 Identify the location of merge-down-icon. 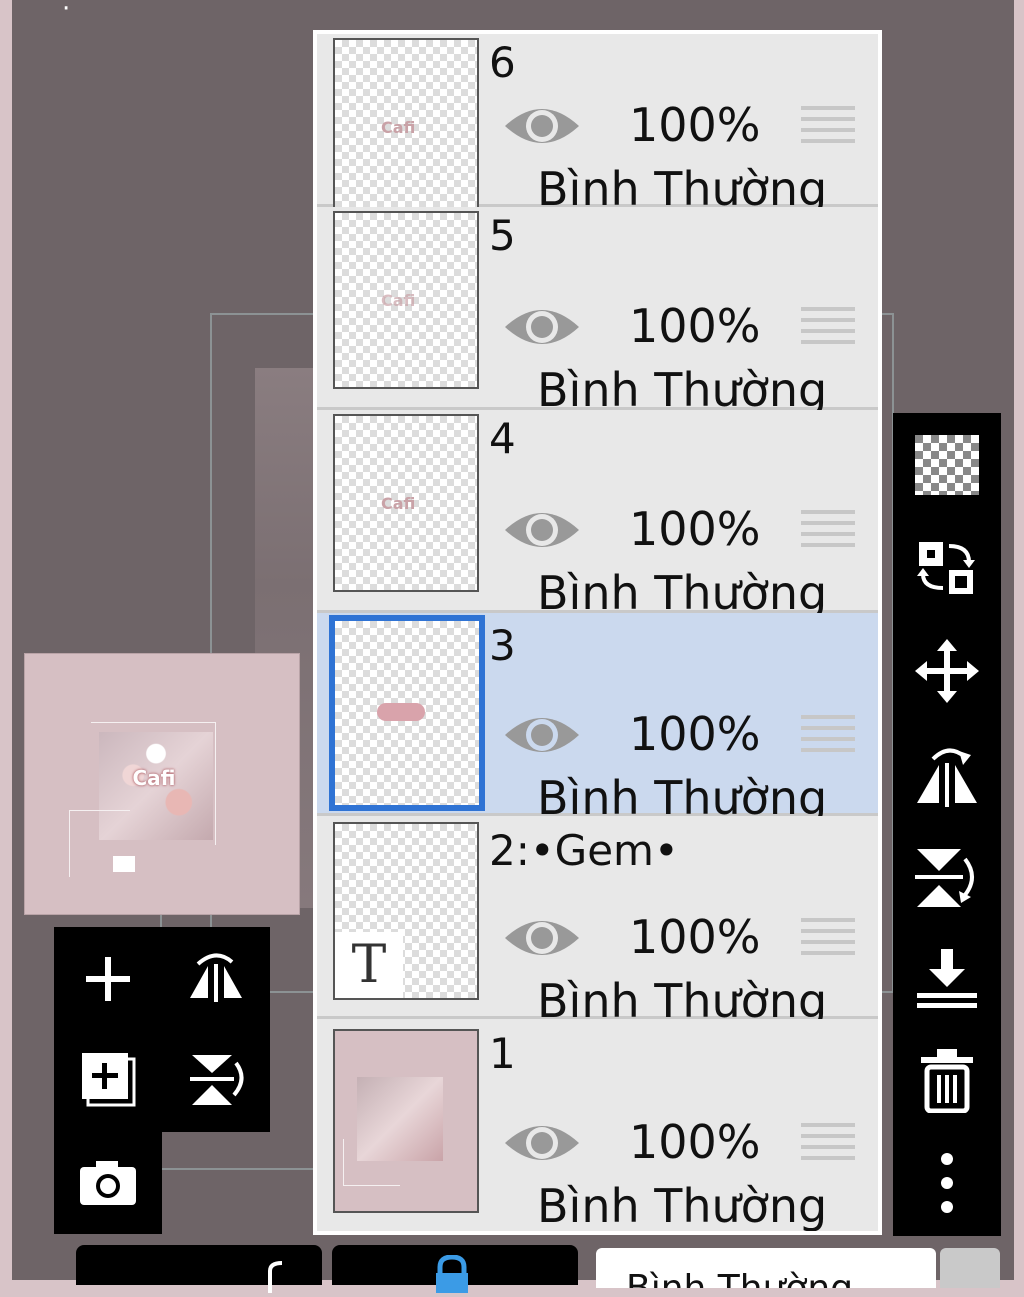
(947, 978).